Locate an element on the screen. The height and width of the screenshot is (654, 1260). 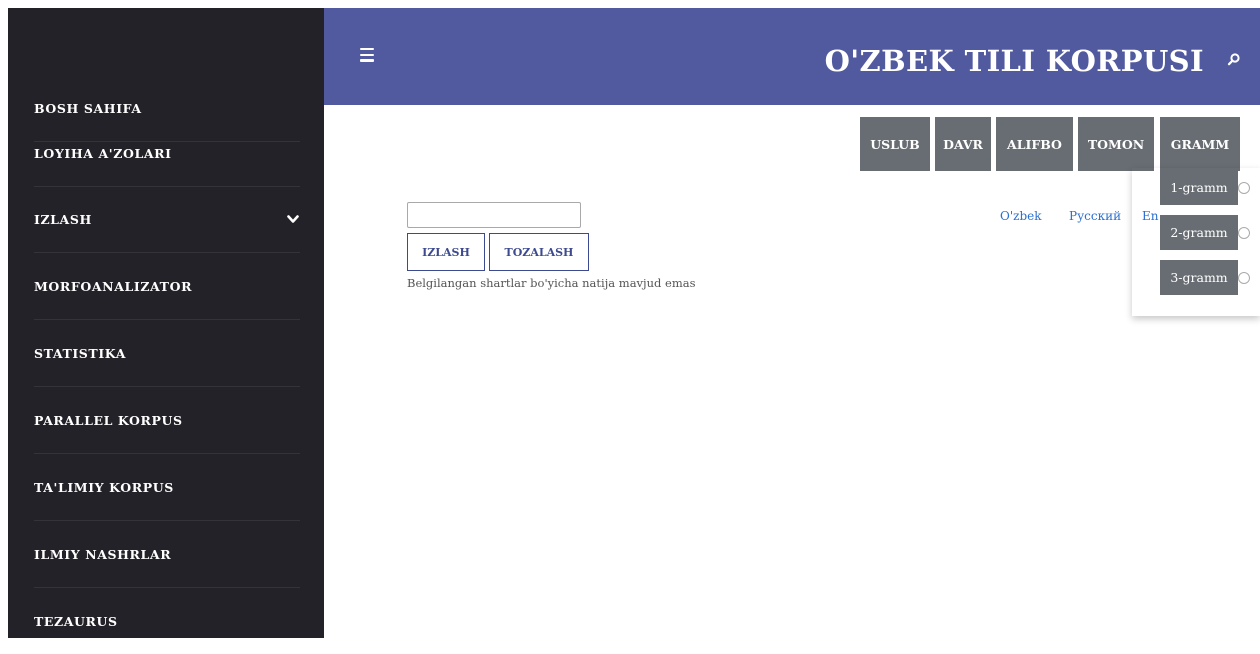
clear-button: TOZALASH is located at coordinates (539, 252).